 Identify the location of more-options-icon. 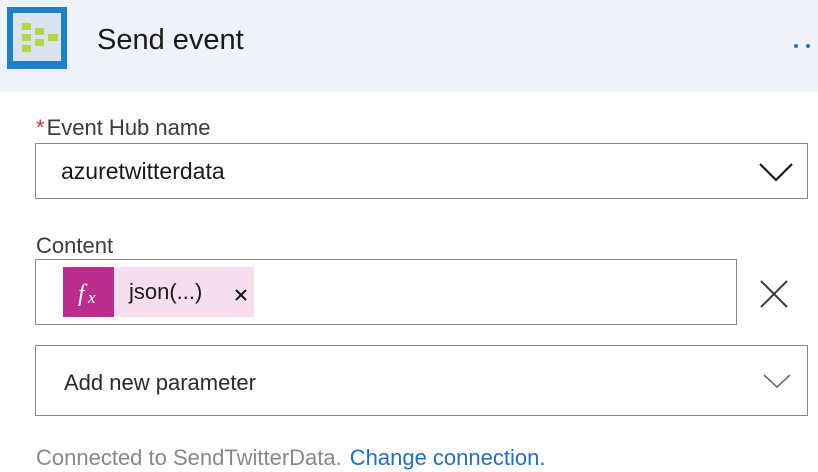
(801, 40).